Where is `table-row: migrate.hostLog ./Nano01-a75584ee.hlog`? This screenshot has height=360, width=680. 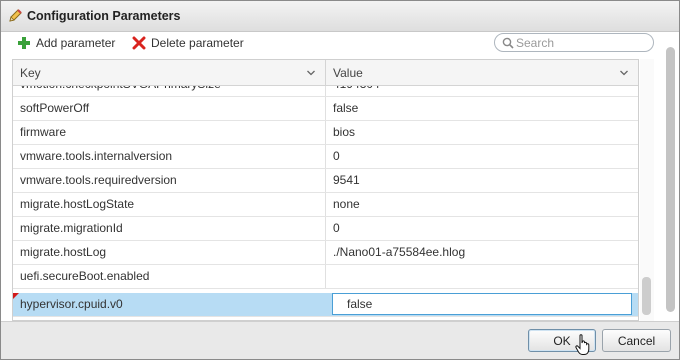 table-row: migrate.hostLog ./Nano01-a75584ee.hlog is located at coordinates (325, 253).